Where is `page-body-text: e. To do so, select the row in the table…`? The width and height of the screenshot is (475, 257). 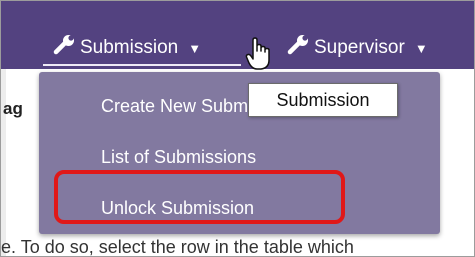 page-body-text: e. To do so, select the row in the table… is located at coordinates (177, 247).